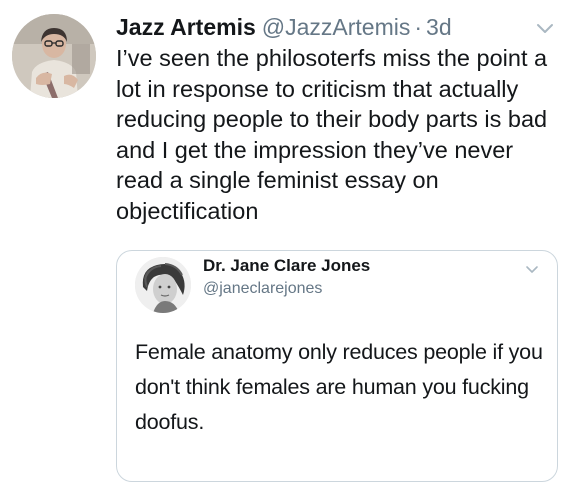 This screenshot has width=567, height=482. I want to click on quoted-author-display-name: Dr. Jane Clare Jones, so click(286, 266).